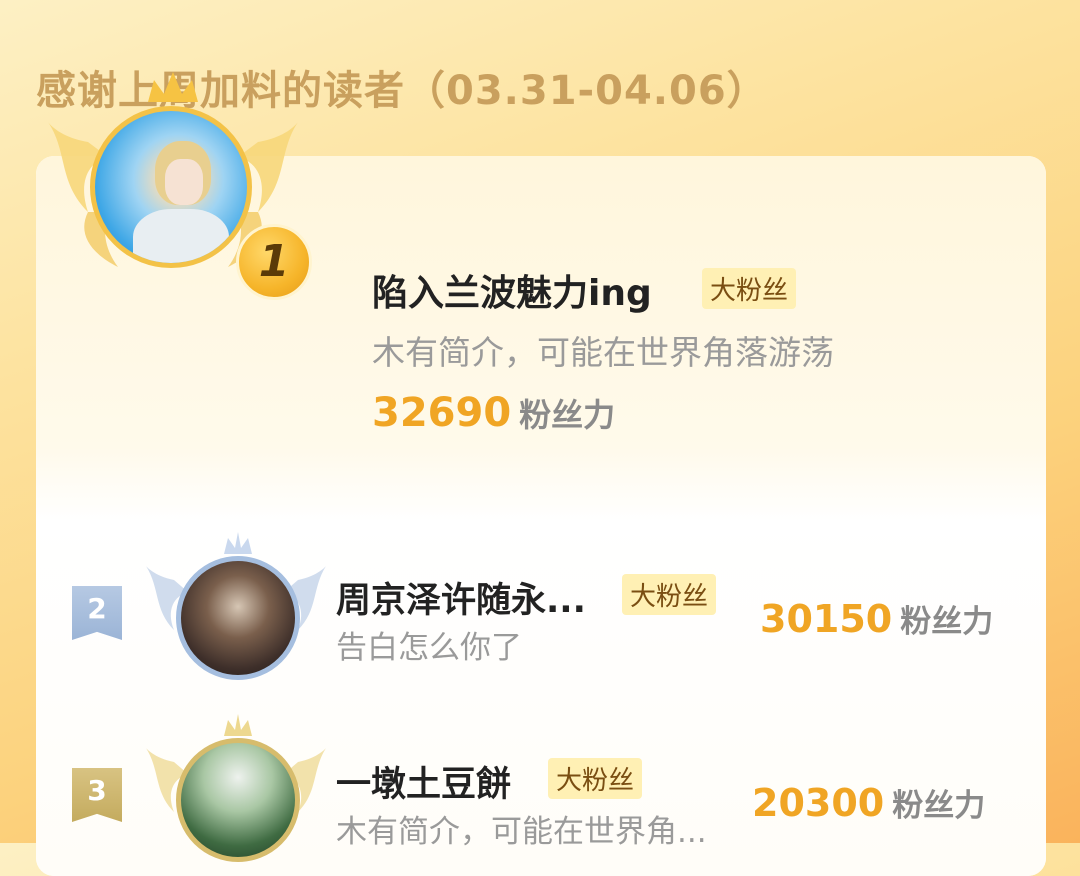 Image resolution: width=1080 pixels, height=876 pixels. Describe the element at coordinates (423, 781) in the screenshot. I see `user-name-rank-3: 一墩土豆餅` at that location.